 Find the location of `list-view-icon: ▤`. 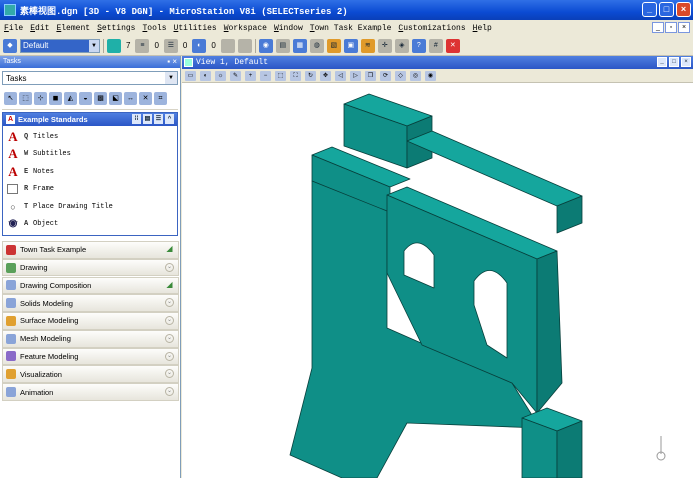

list-view-icon: ▤ is located at coordinates (147, 119).